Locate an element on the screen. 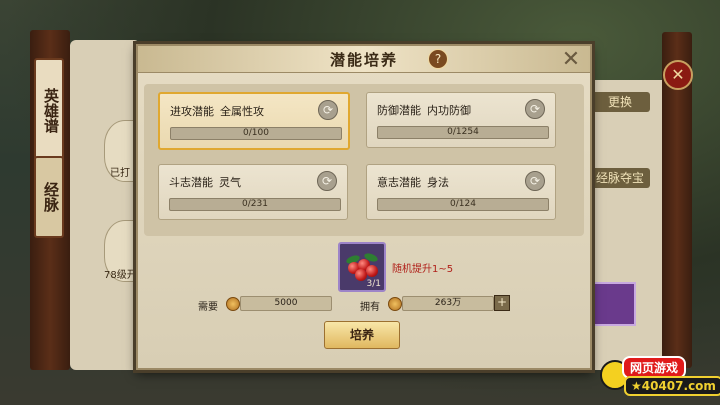 Image resolution: width=720 pixels, height=405 pixels. potential-card-will: 意志潜能 身法 ⟳ 0/124 is located at coordinates (461, 192).